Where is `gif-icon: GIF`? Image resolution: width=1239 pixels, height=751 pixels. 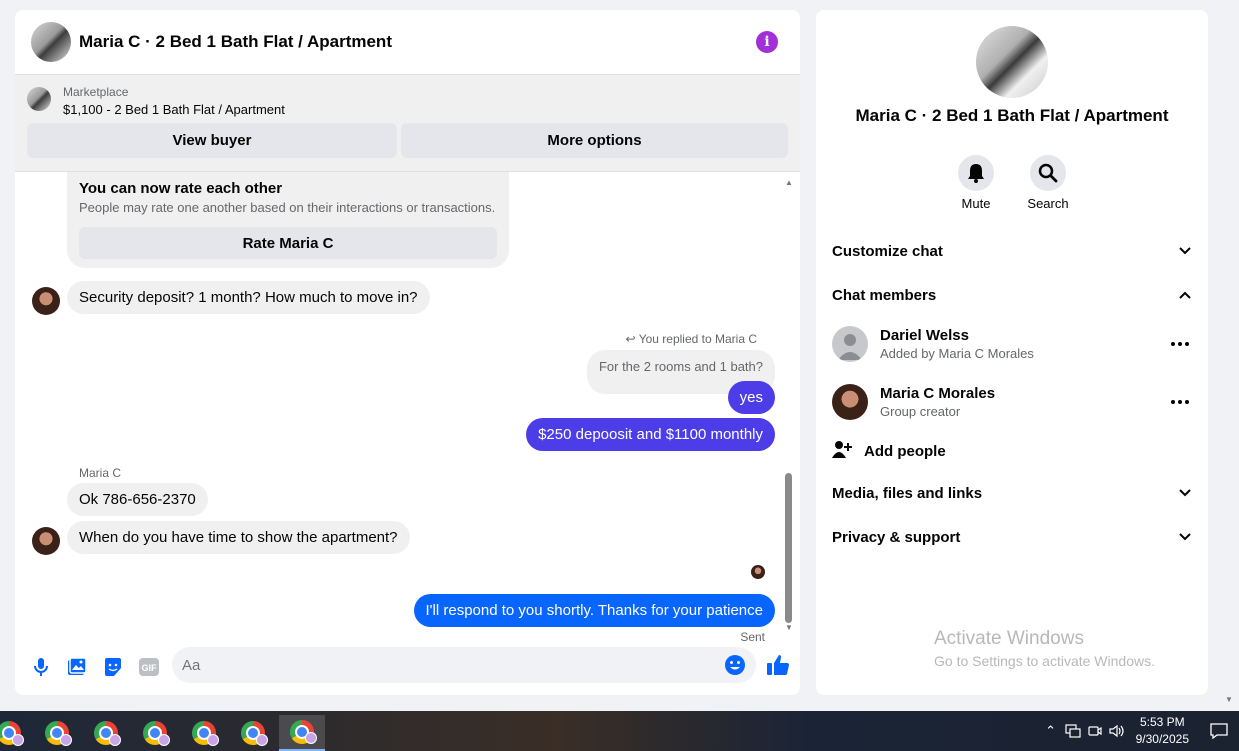 gif-icon: GIF is located at coordinates (149, 667).